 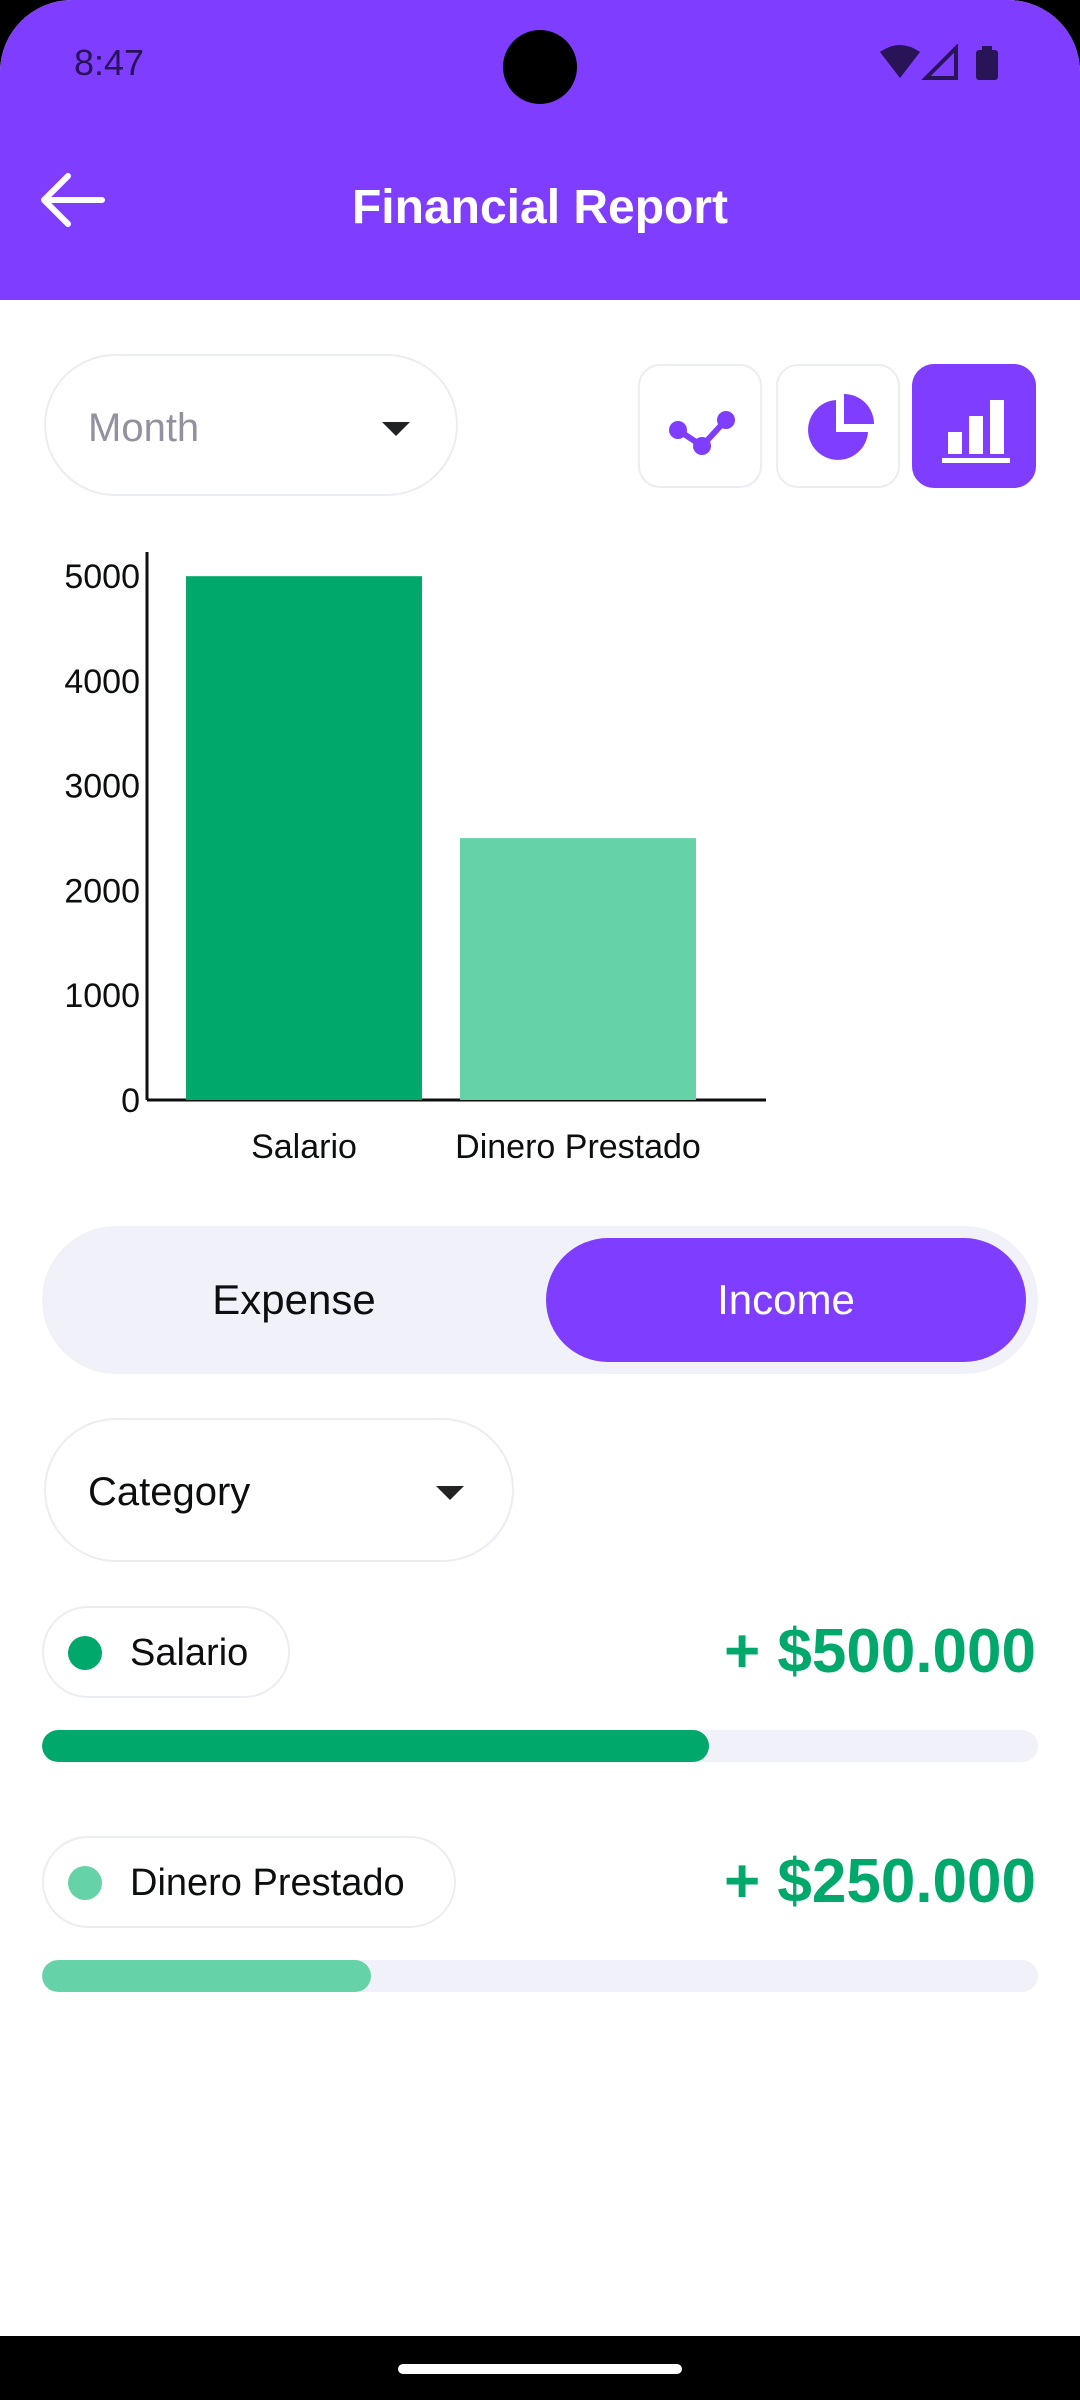 I want to click on bar-chart-icon, so click(x=976, y=431).